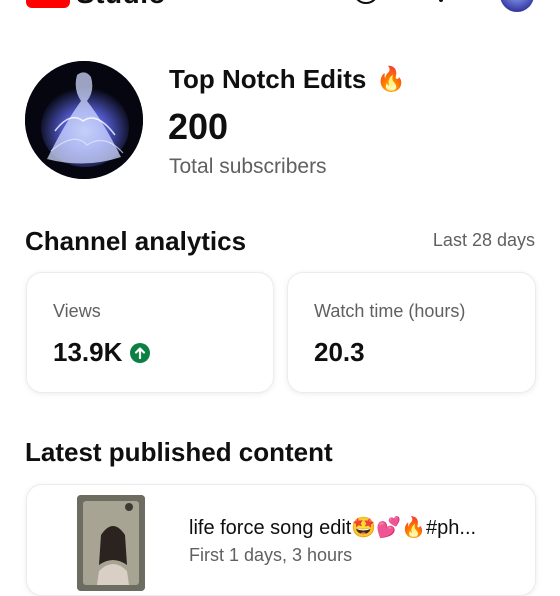  Describe the element at coordinates (198, 126) in the screenshot. I see `subscriber-count: 200` at that location.